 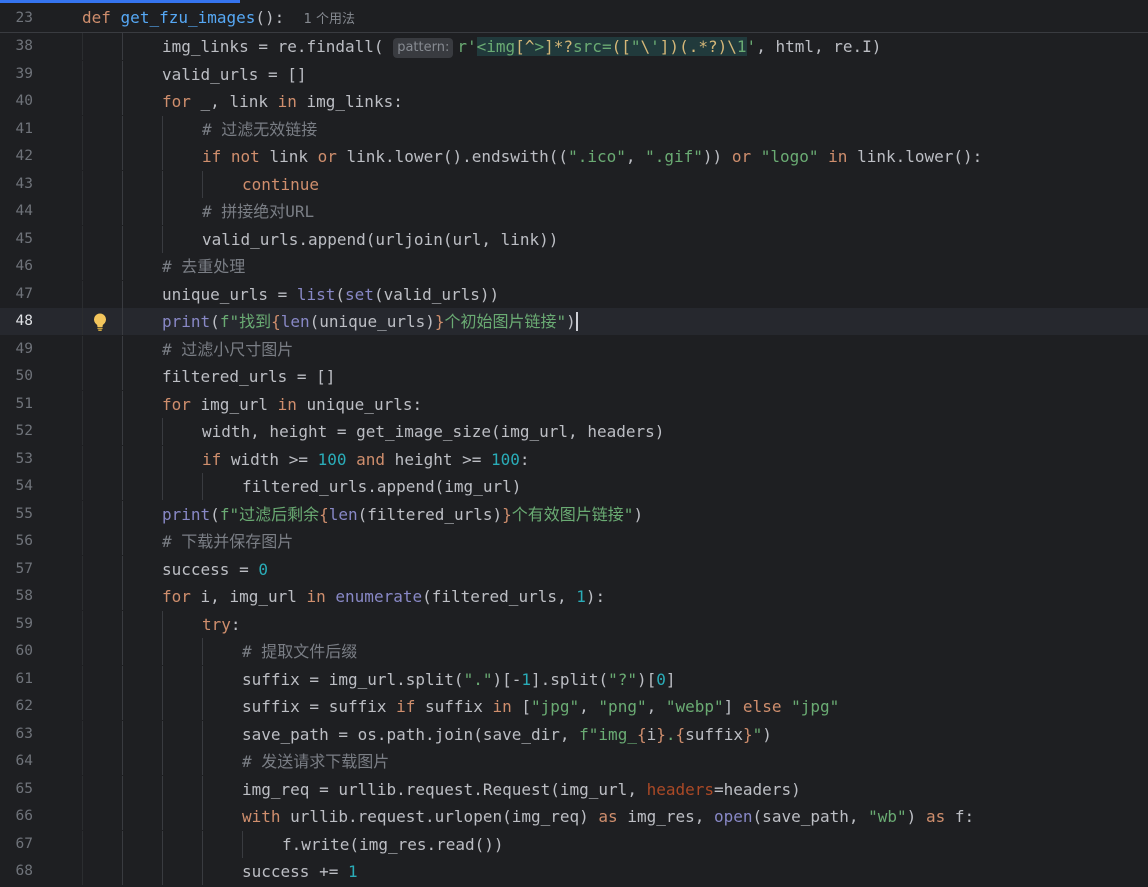 What do you see at coordinates (574, 486) in the screenshot?
I see `code-line: 54 filtered_urls.append(img_url)` at bounding box center [574, 486].